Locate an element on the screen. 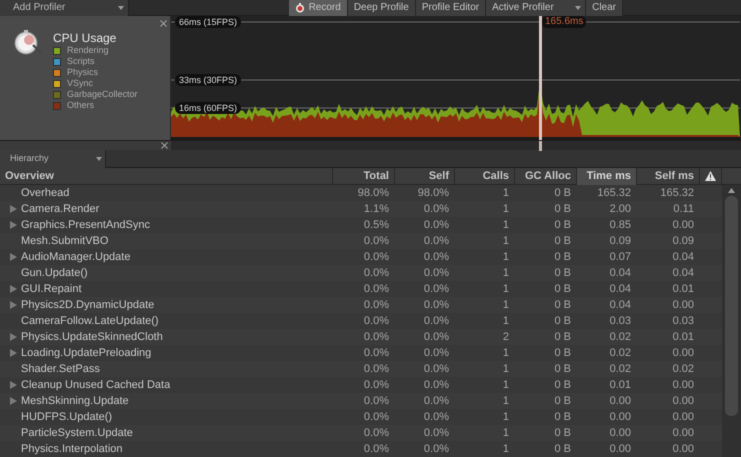 This screenshot has height=457, width=741. caret-icon is located at coordinates (99, 158).